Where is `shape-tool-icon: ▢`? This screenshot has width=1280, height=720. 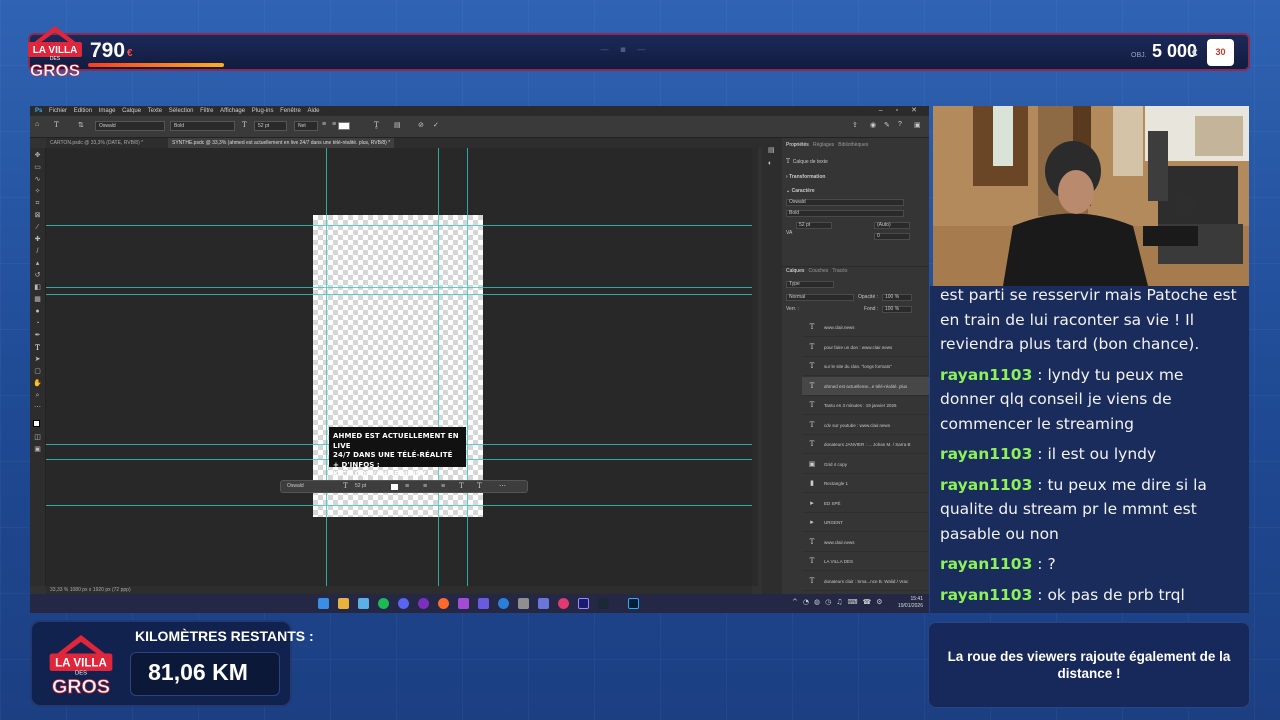
shape-tool-icon: ▢ is located at coordinates (37, 372).